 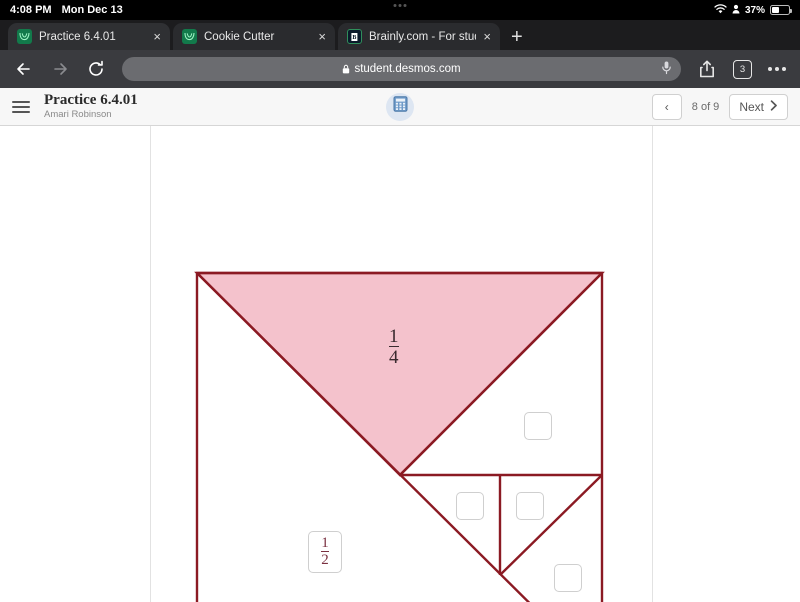 I want to click on activity-title-block: Practice 6.4.01 Amari Robinson, so click(x=91, y=106).